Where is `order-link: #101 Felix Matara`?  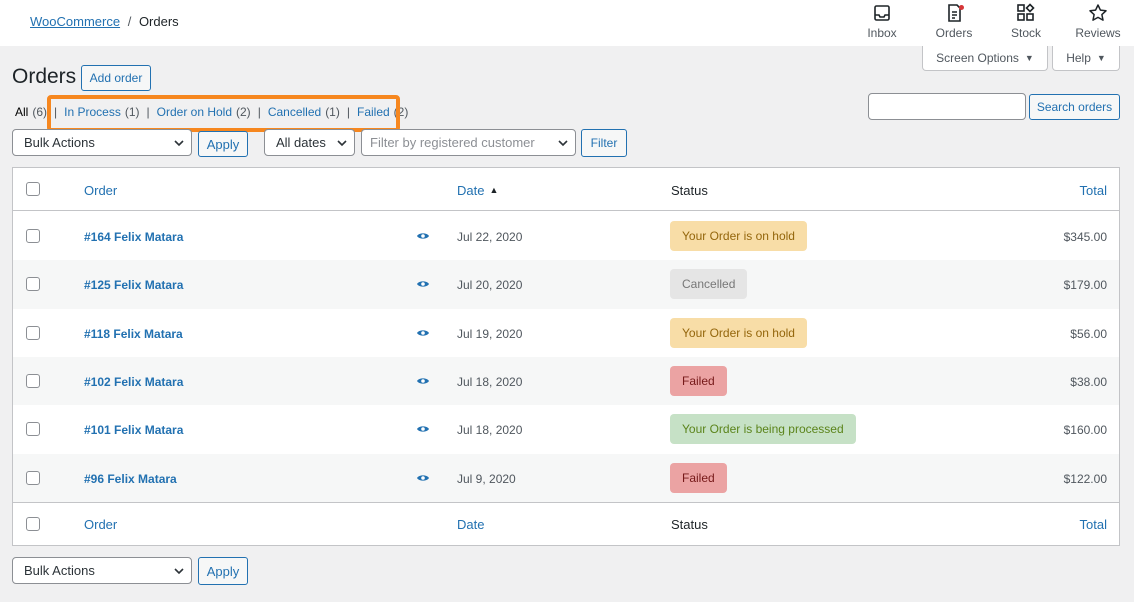 order-link: #101 Felix Matara is located at coordinates (133, 430).